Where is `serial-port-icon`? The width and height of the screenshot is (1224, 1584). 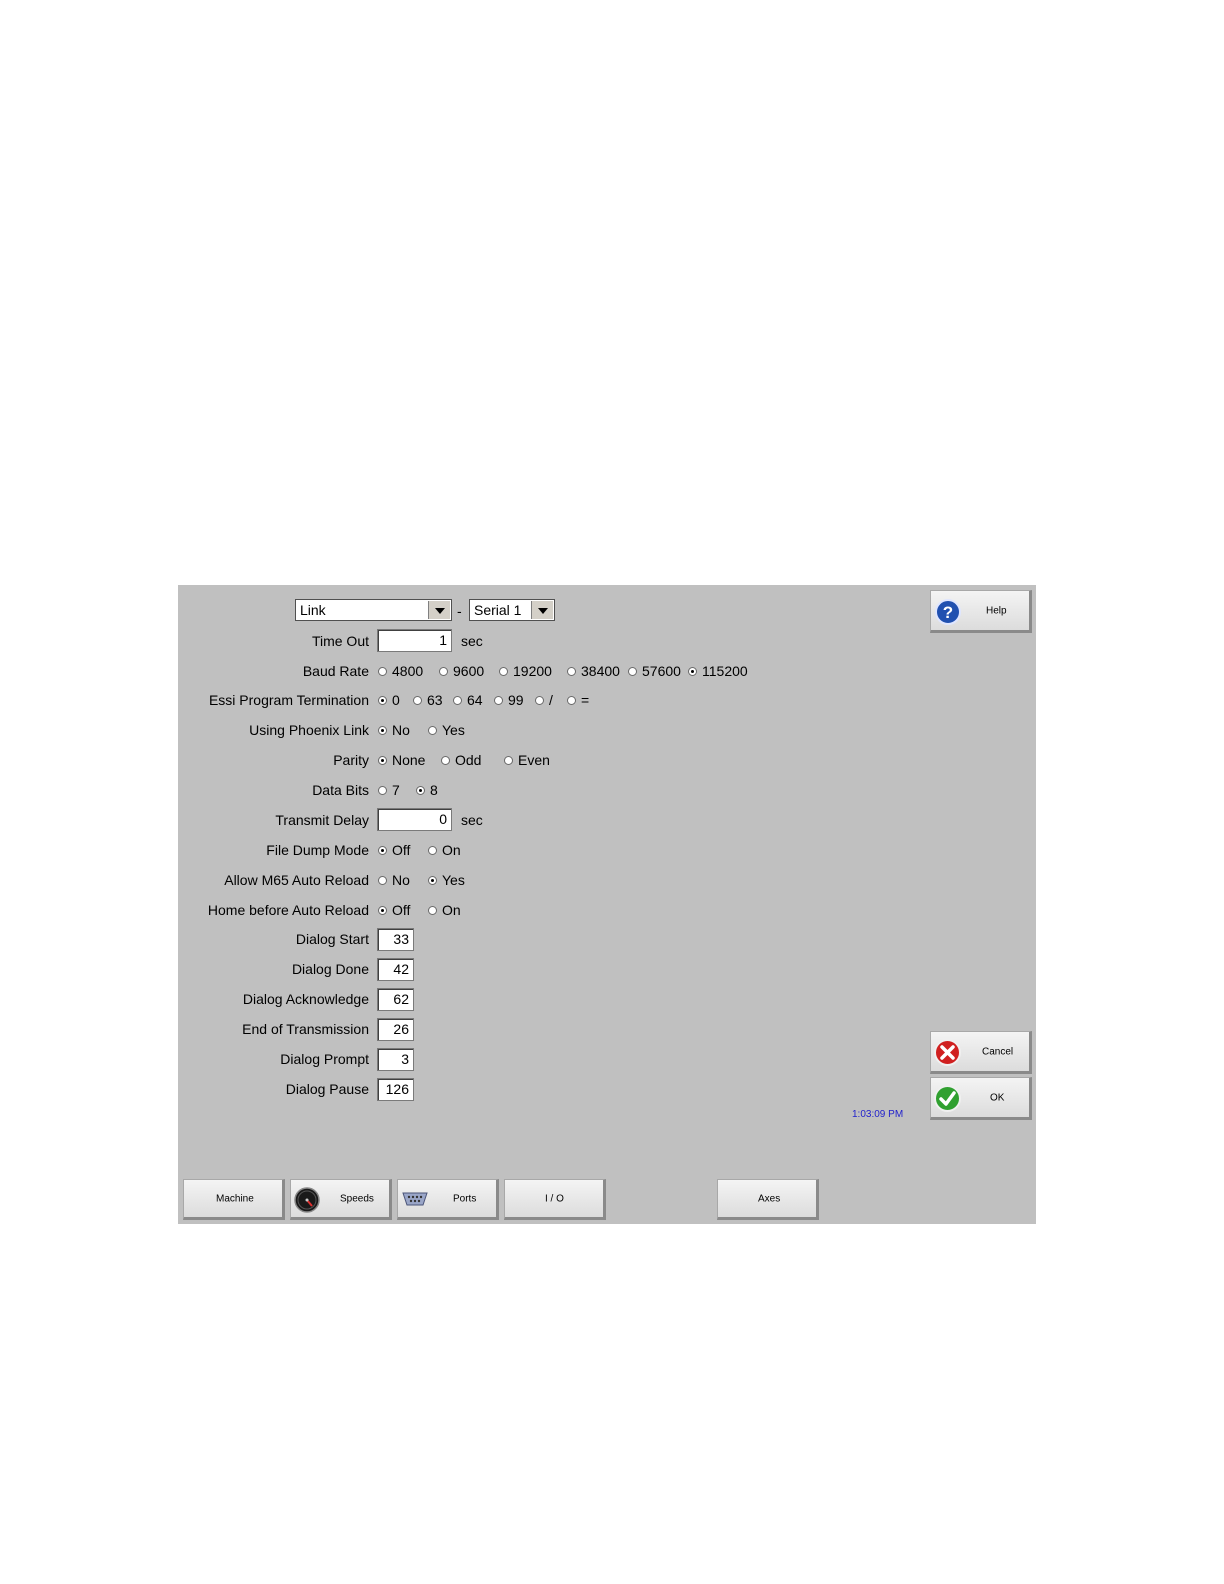 serial-port-icon is located at coordinates (415, 1199).